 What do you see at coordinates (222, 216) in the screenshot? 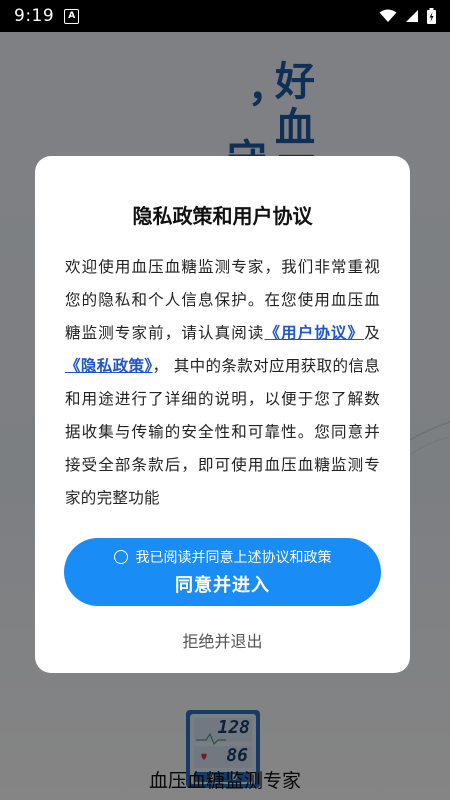
I see `dialog-title: 隐私政策和用户协议` at bounding box center [222, 216].